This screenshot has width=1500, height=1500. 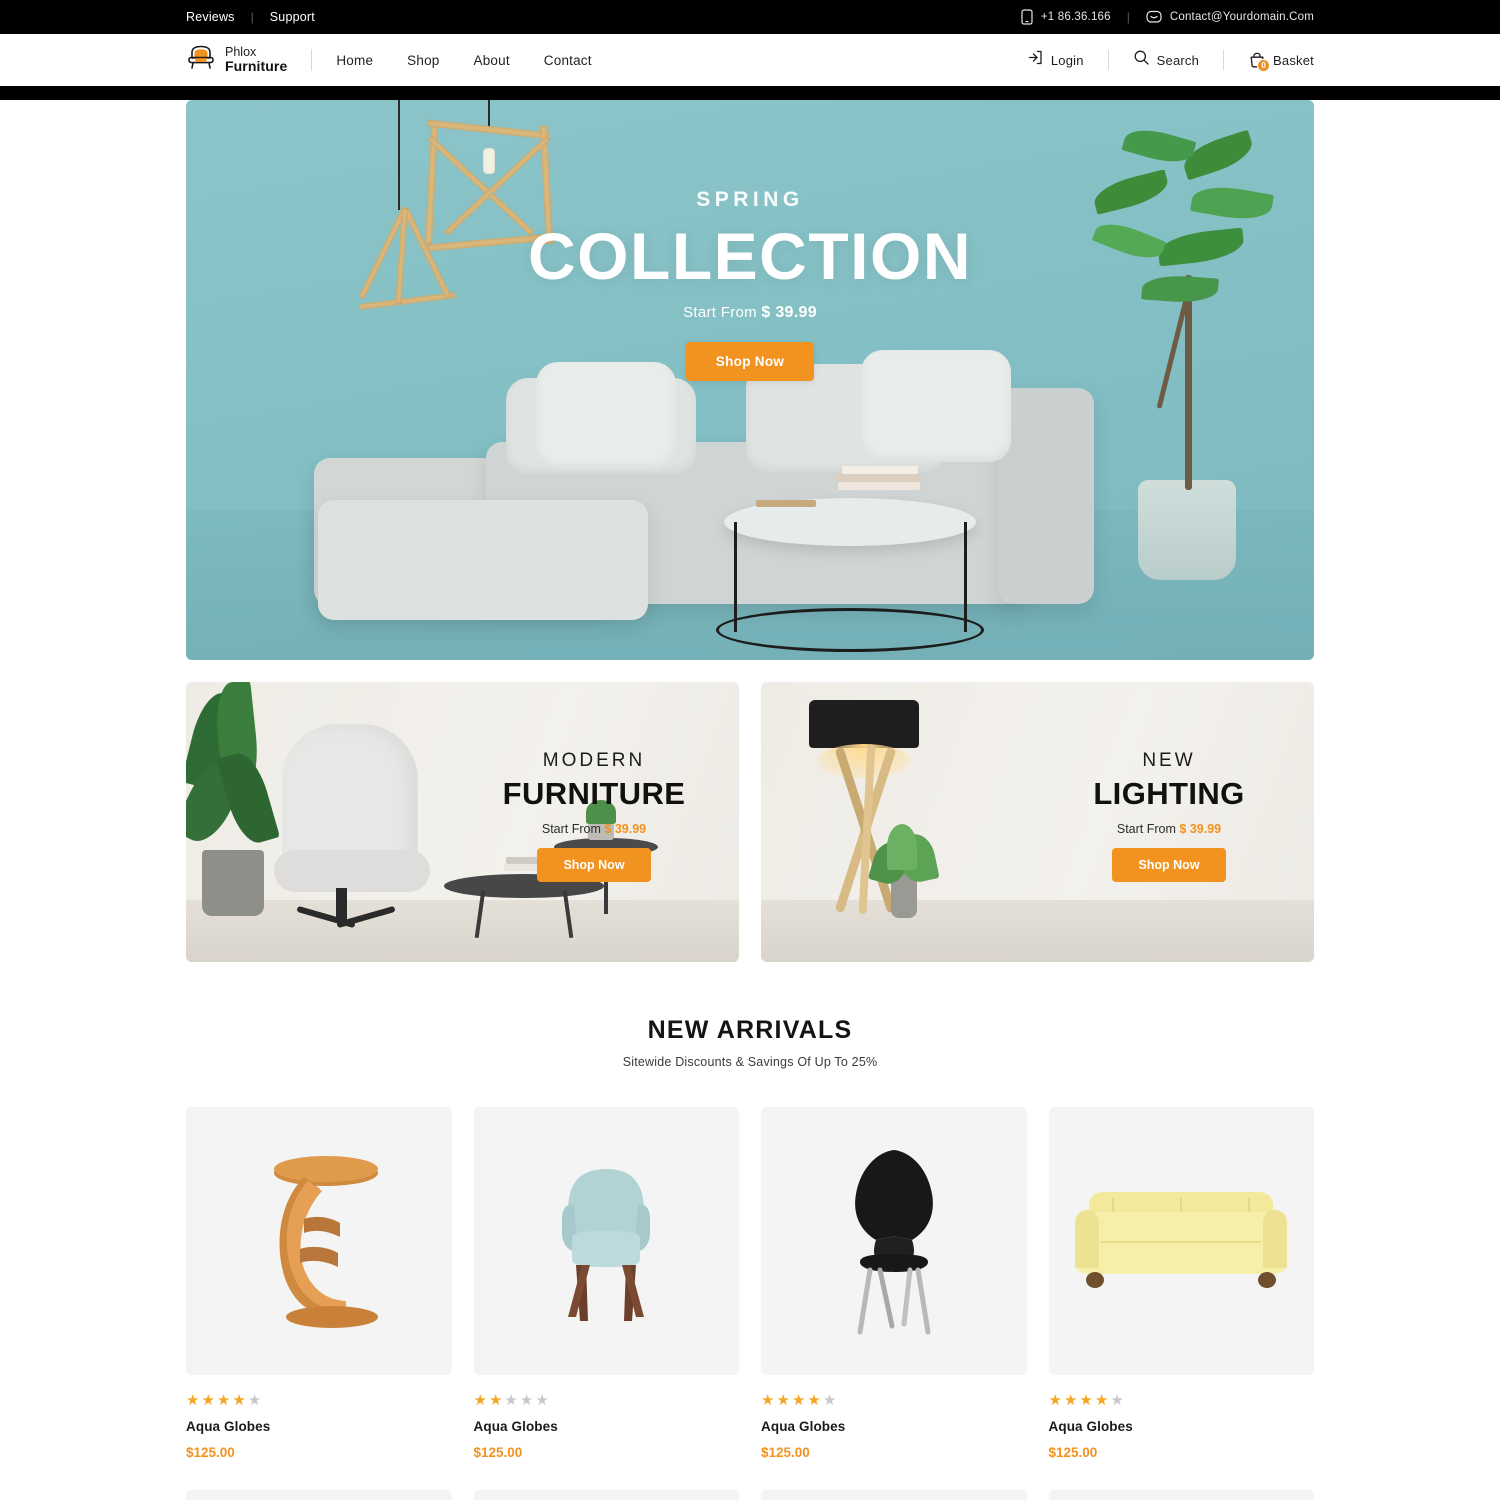 I want to click on hero-table-leg, so click(x=735, y=577).